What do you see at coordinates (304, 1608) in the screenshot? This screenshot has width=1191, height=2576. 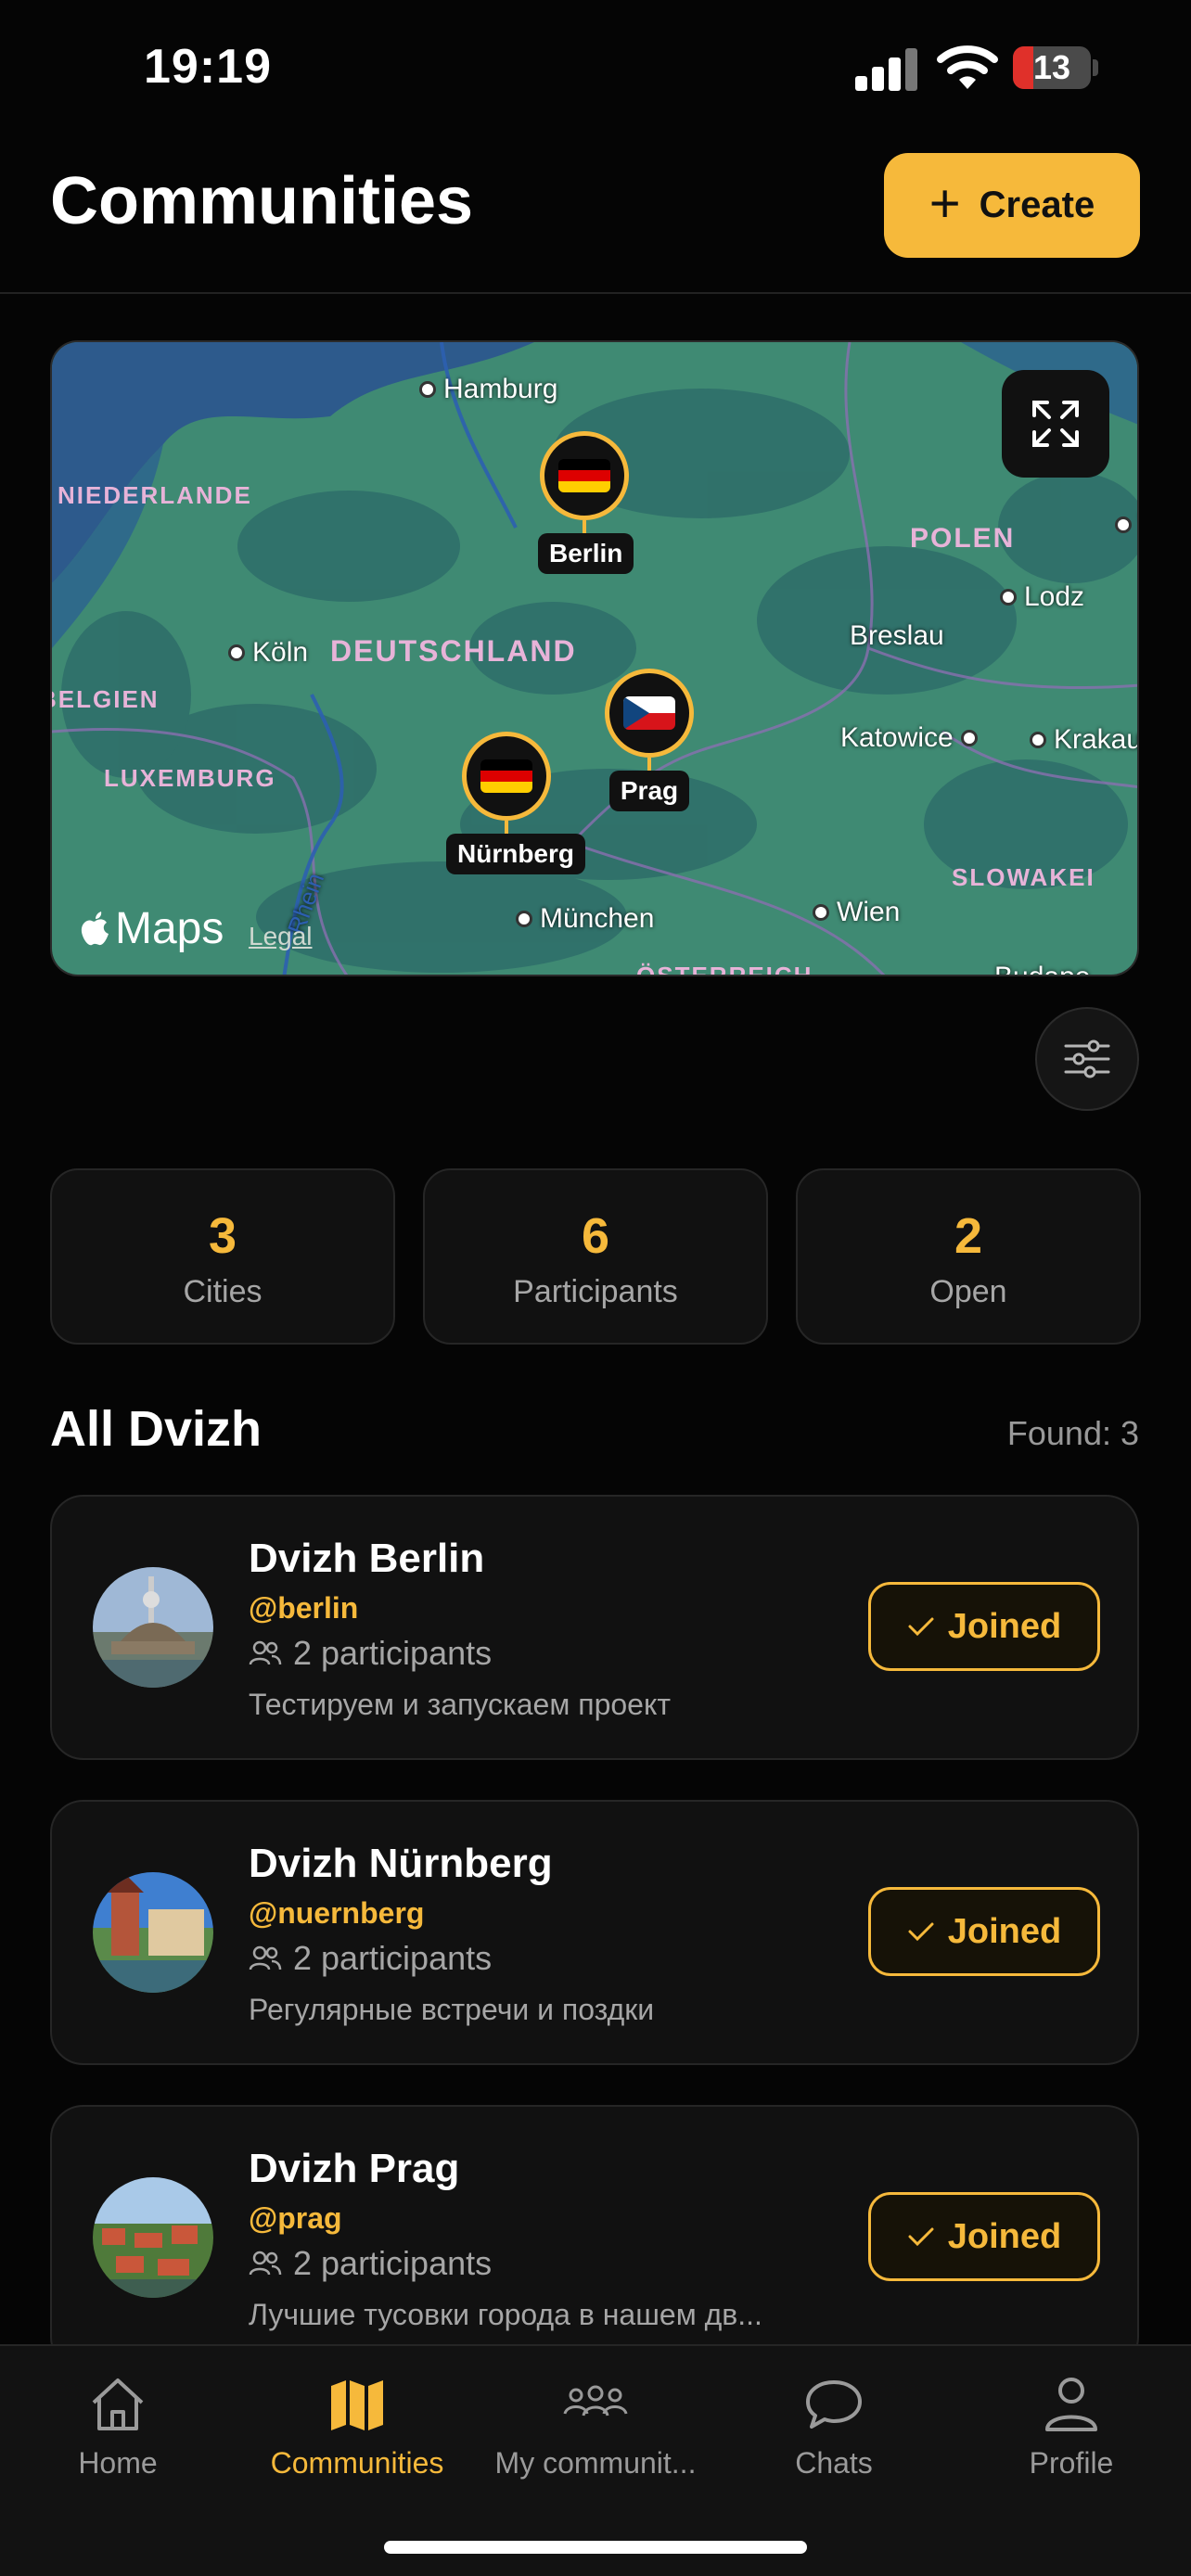 I see `community-handle: @berlin` at bounding box center [304, 1608].